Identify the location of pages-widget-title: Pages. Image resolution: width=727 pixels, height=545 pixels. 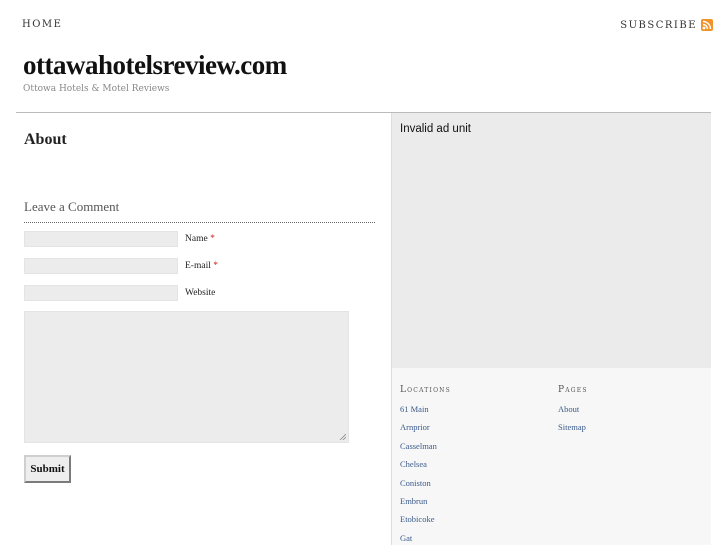
(573, 390).